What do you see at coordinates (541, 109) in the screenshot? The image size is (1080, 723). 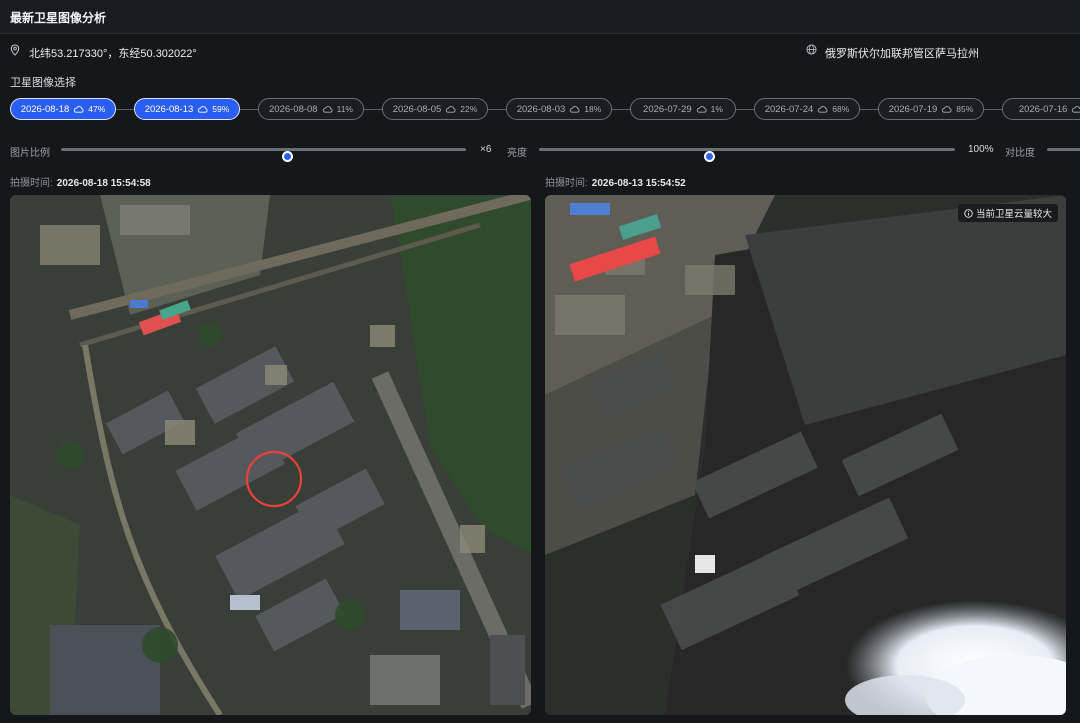 I see `date-chip-date: 2026-08-03` at bounding box center [541, 109].